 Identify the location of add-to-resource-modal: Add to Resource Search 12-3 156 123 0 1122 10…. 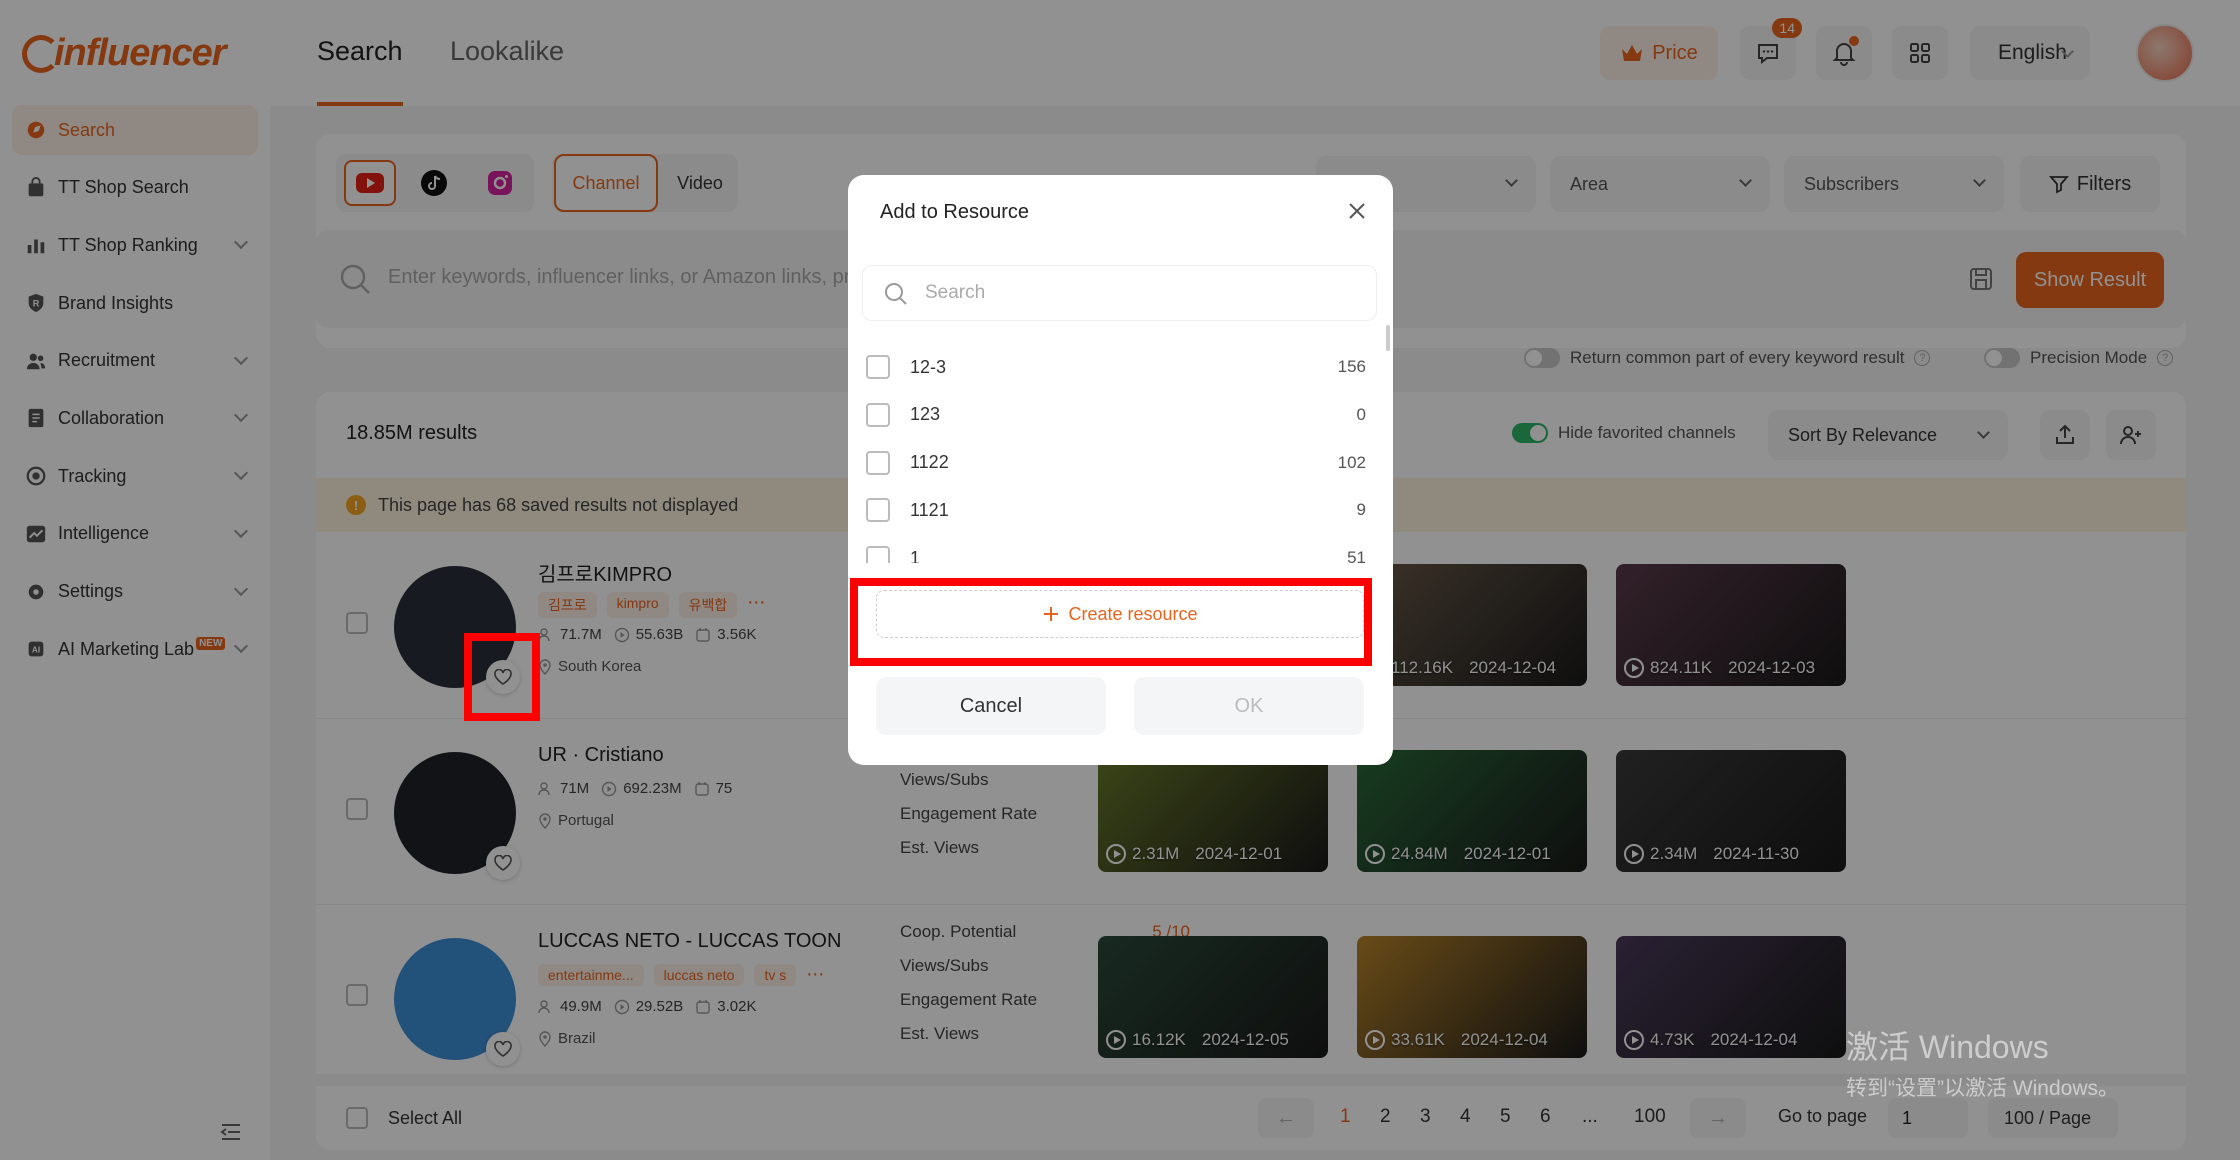
(1120, 470).